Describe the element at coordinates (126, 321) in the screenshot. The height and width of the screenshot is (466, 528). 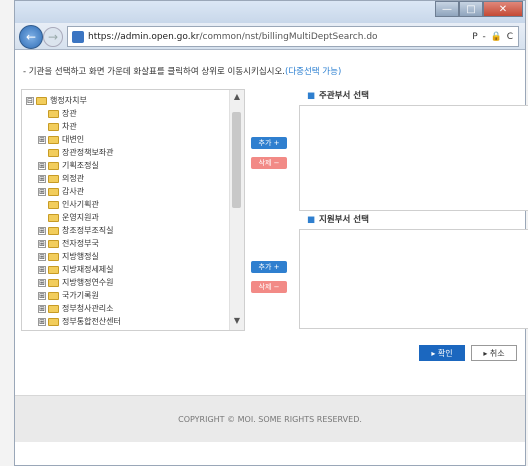
I see `tree-item: ⊞ 정부통합전산센터` at that location.